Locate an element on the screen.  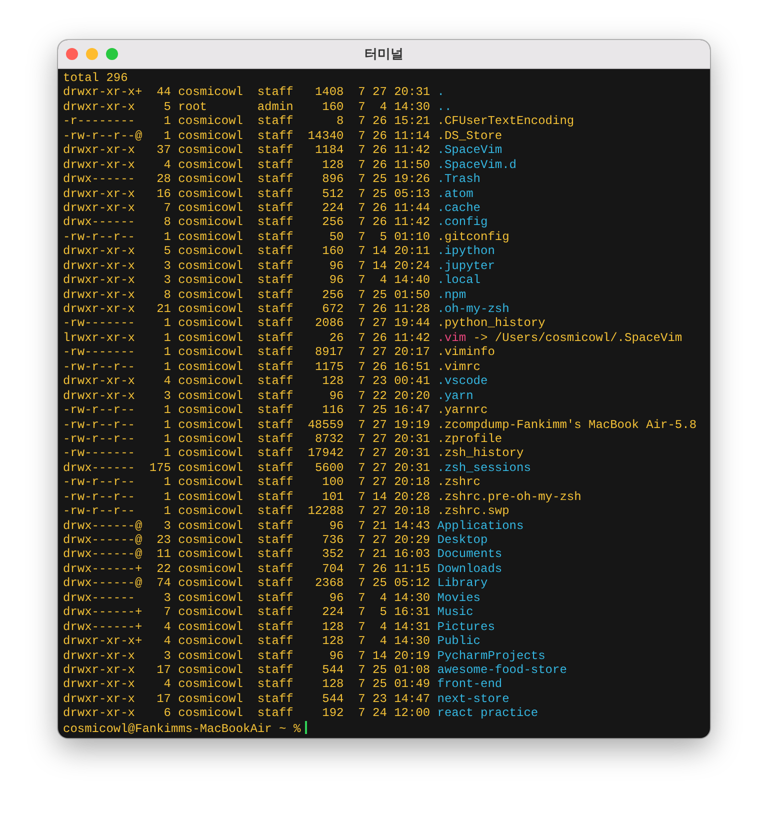
window-title: 터미널 is located at coordinates (384, 54).